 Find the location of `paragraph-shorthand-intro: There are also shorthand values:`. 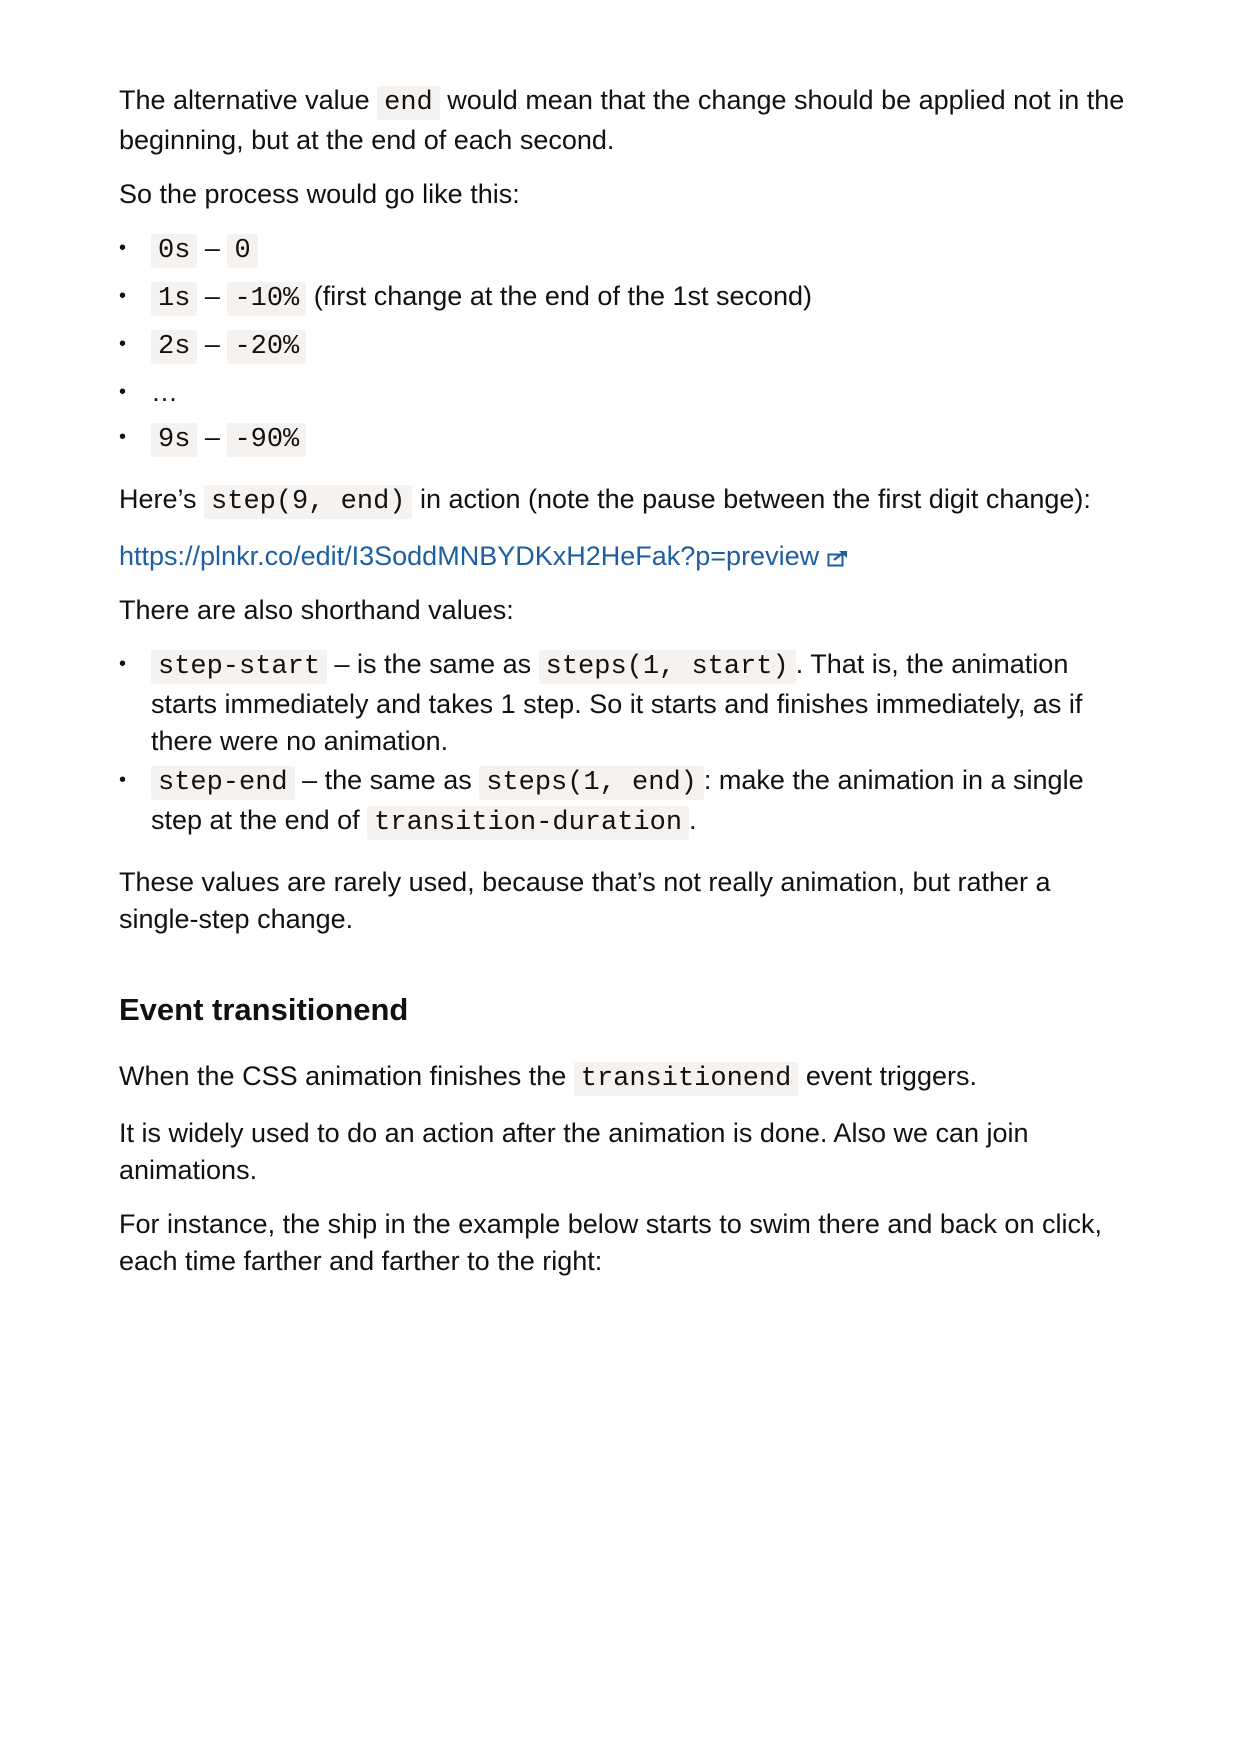

paragraph-shorthand-intro: There are also shorthand values: is located at coordinates (316, 610).